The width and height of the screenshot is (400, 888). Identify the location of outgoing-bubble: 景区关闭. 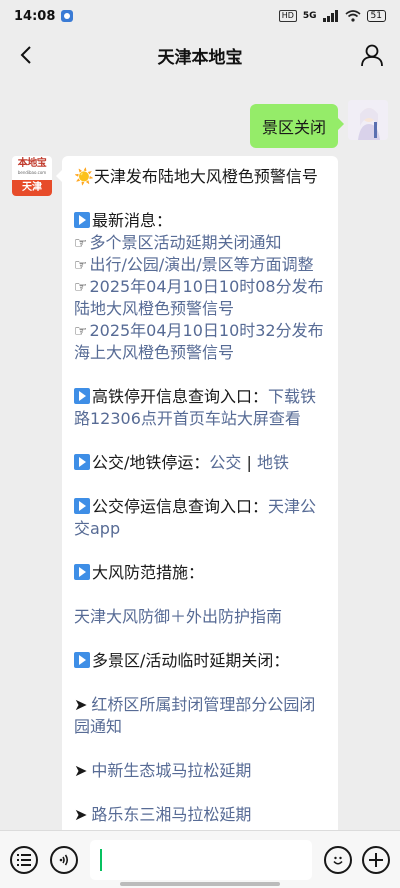
(297, 126).